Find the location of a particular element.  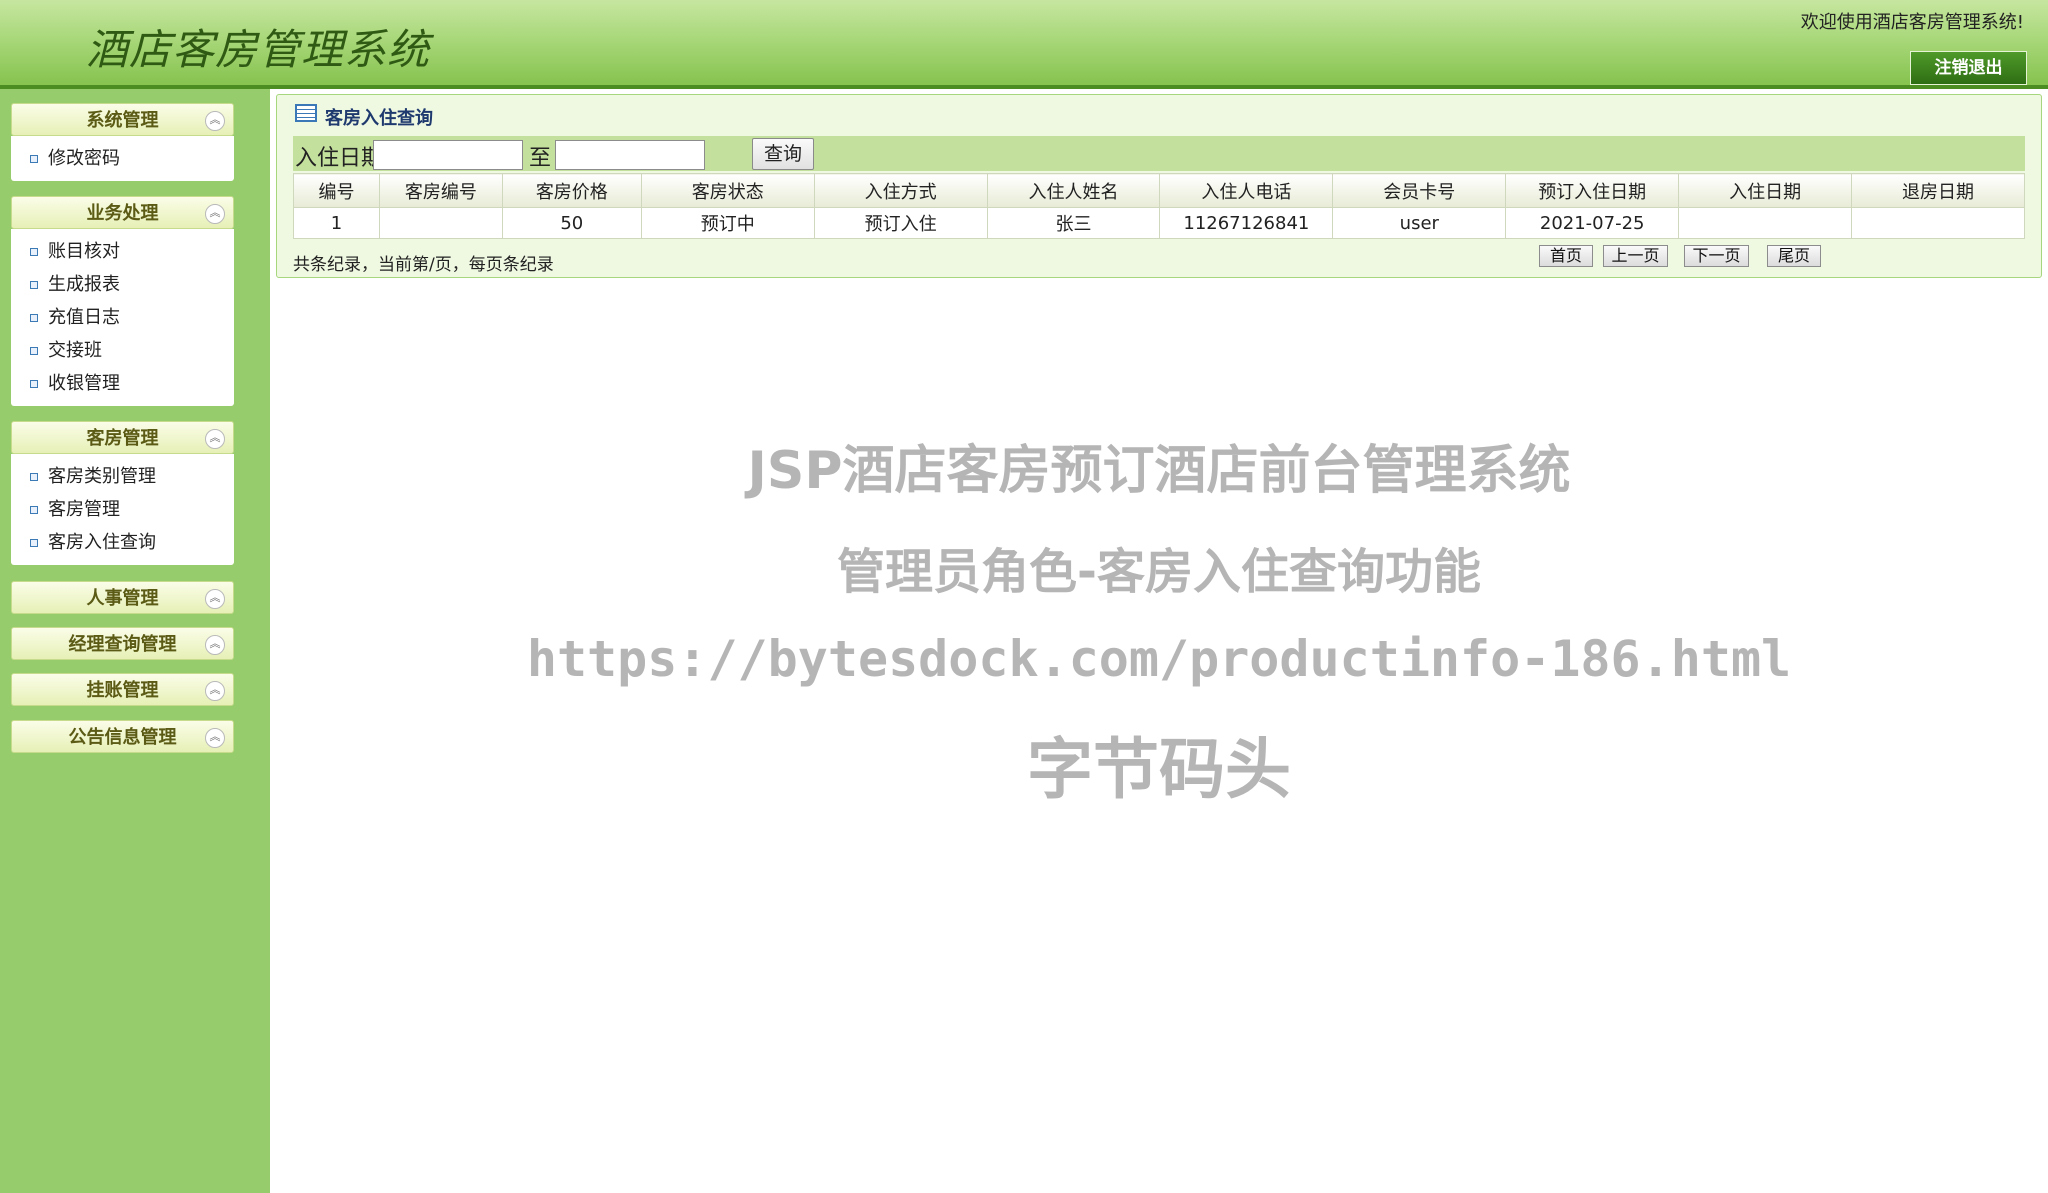

sidebar-item-checkin-query: 客房入住查询 is located at coordinates (122, 542).